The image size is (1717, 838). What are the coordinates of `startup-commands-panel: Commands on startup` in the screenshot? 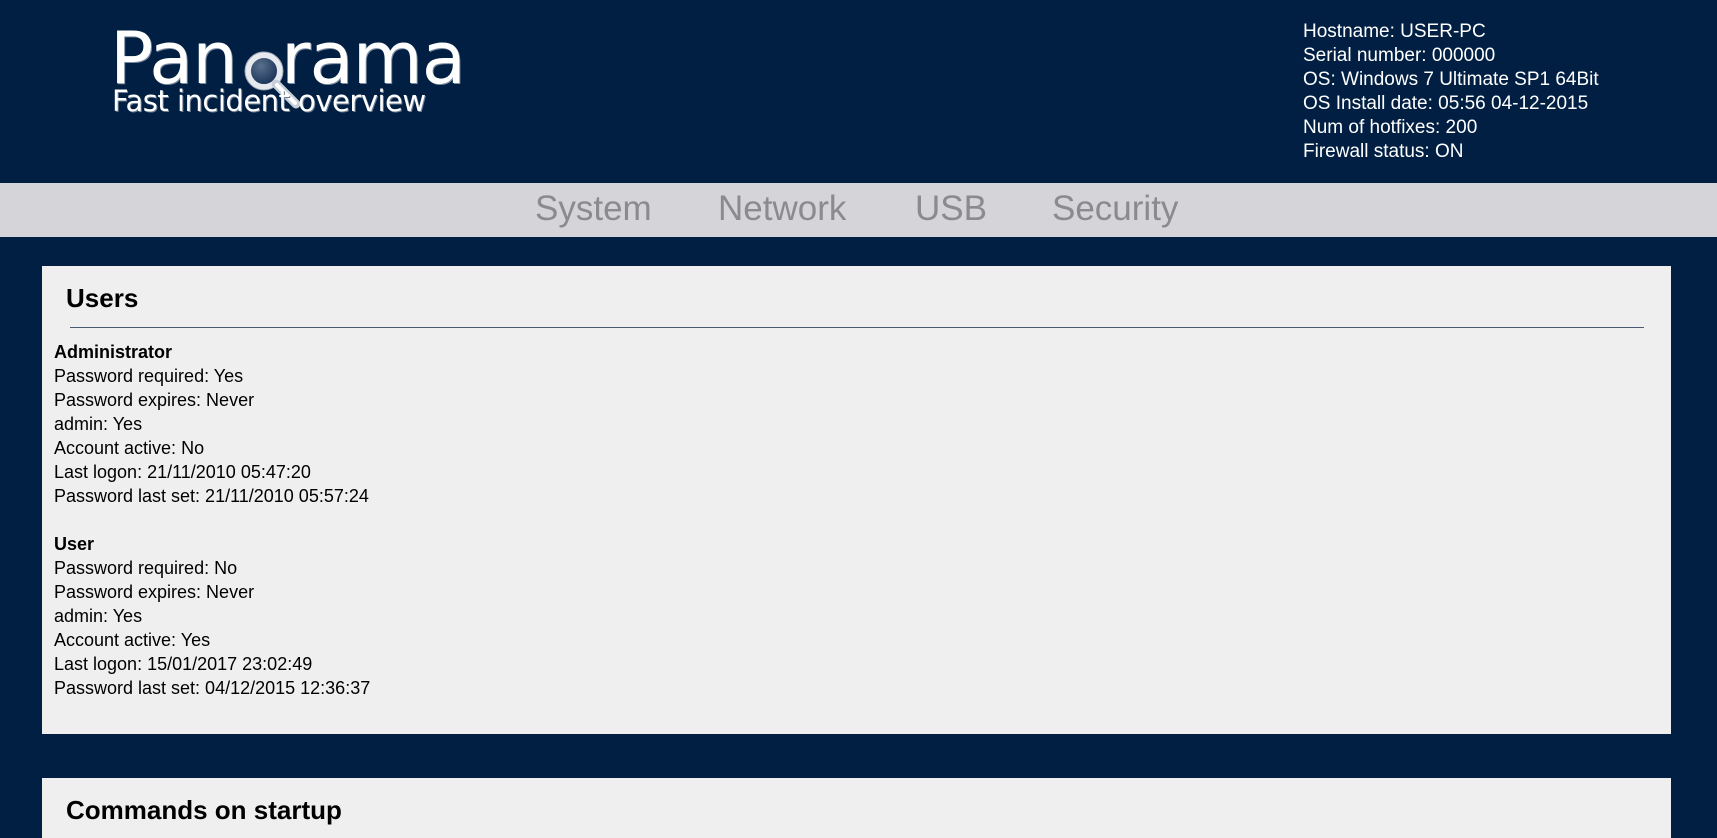 It's located at (856, 808).